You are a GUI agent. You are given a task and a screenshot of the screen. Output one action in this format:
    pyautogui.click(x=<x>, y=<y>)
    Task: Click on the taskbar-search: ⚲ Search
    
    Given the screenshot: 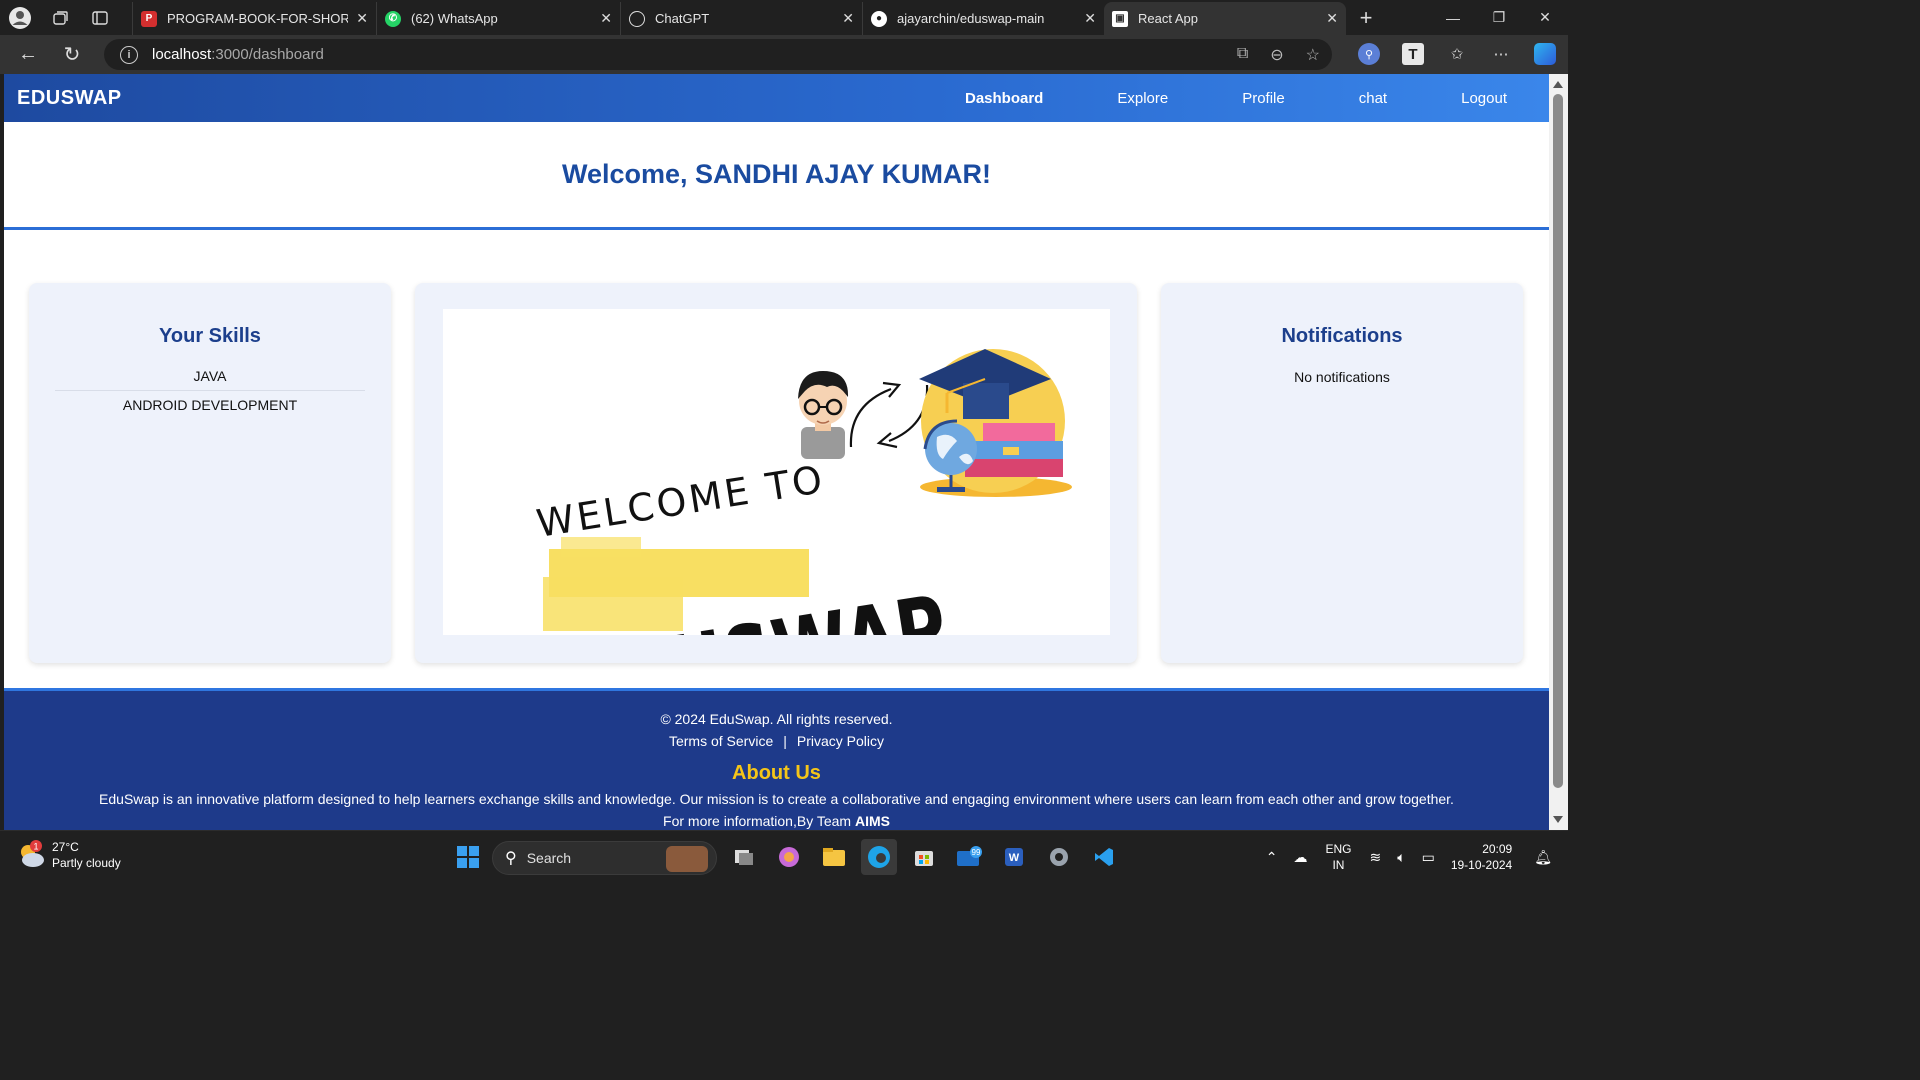 What is the action you would take?
    pyautogui.click(x=604, y=858)
    